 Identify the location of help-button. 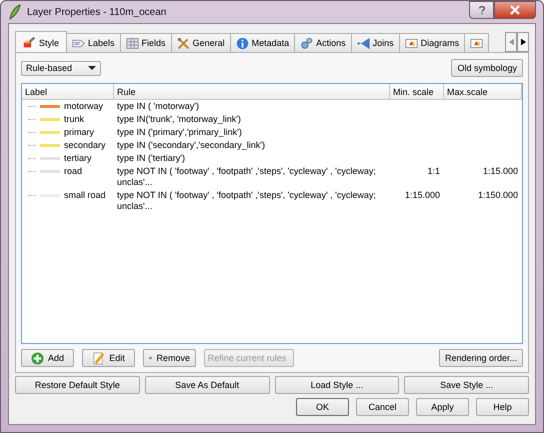
(481, 10).